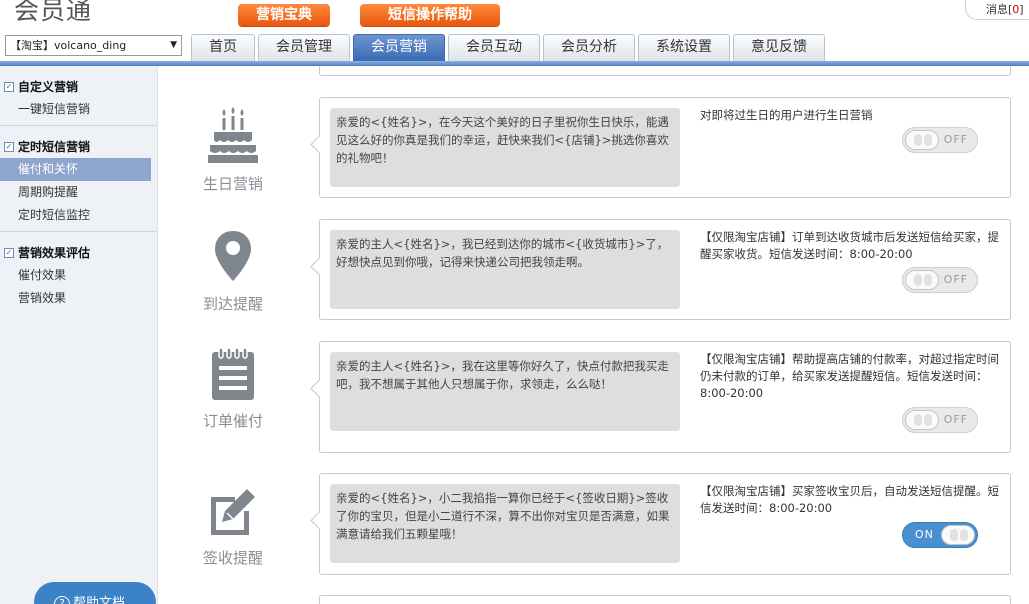 This screenshot has height=604, width=1029. Describe the element at coordinates (233, 135) in the screenshot. I see `birthday-cake-icon` at that location.